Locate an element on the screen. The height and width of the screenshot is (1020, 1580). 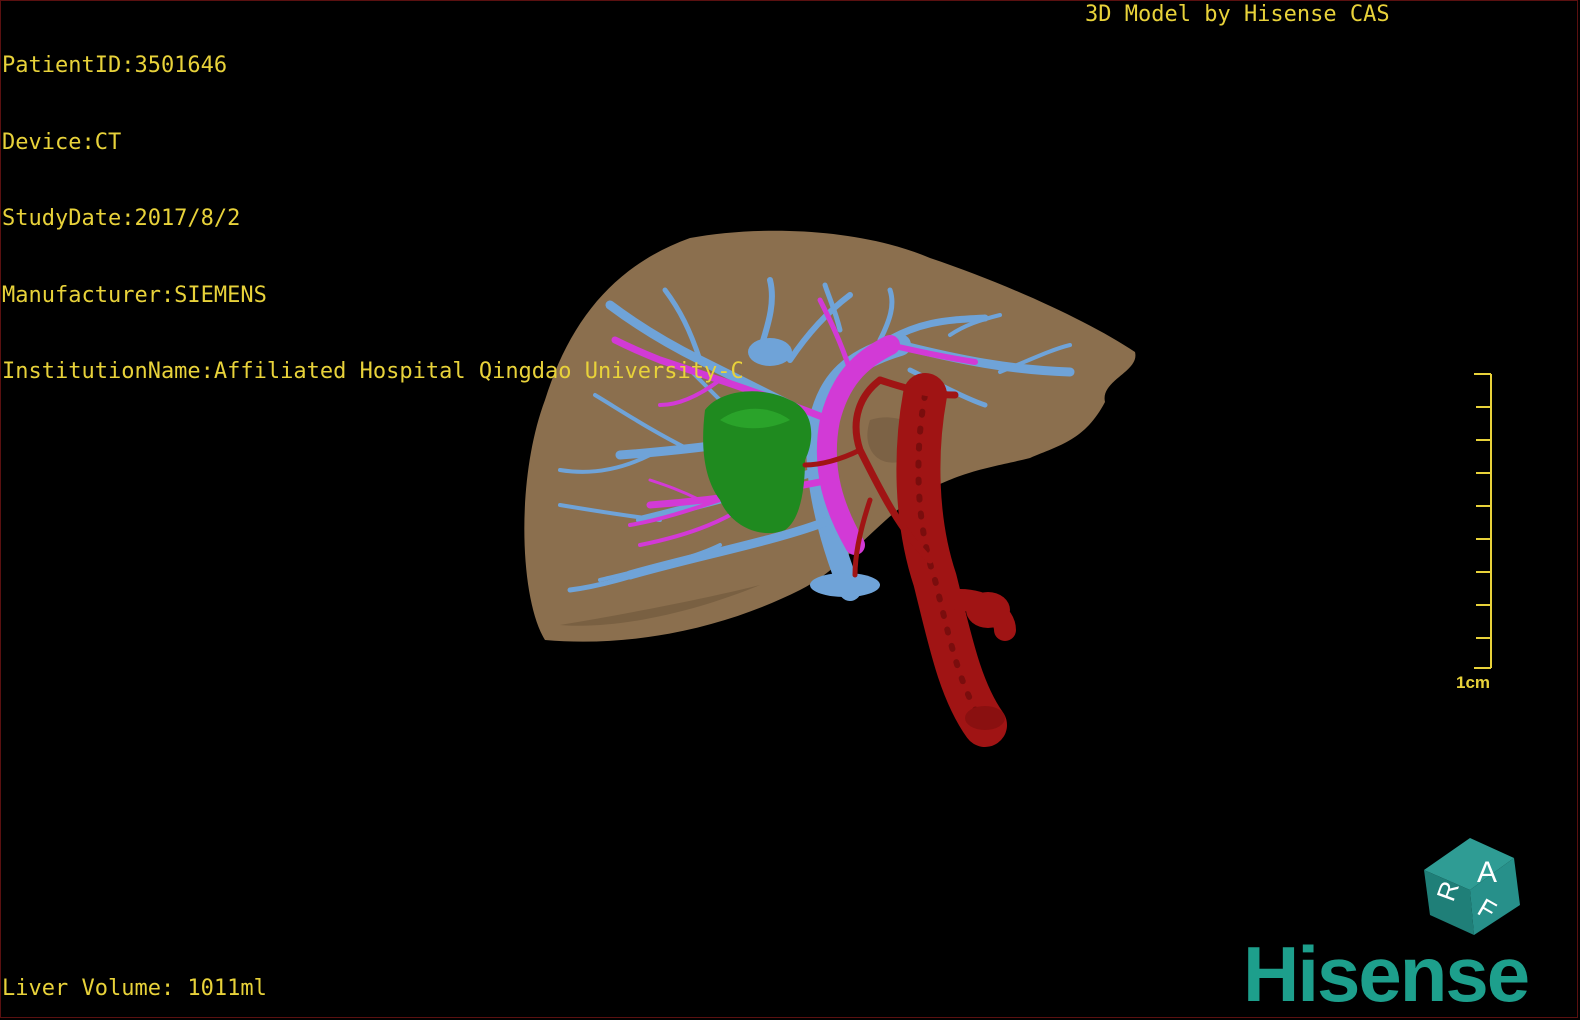
scale-label: 1cm is located at coordinates (1473, 682).